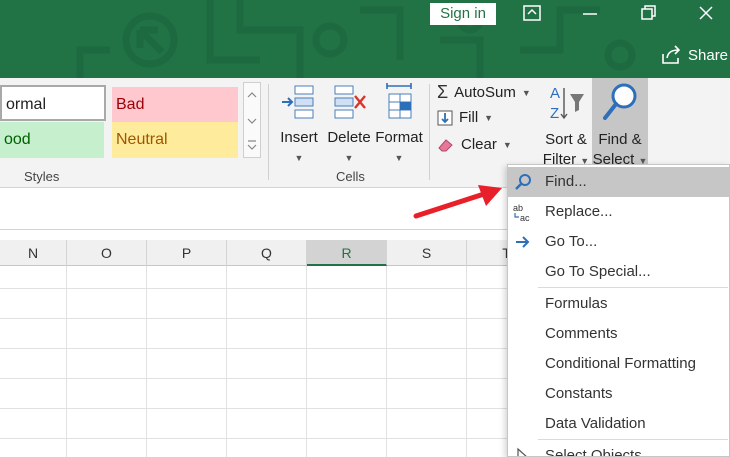 The width and height of the screenshot is (730, 457). Describe the element at coordinates (399, 125) in the screenshot. I see `format-button: Format ▼` at that location.